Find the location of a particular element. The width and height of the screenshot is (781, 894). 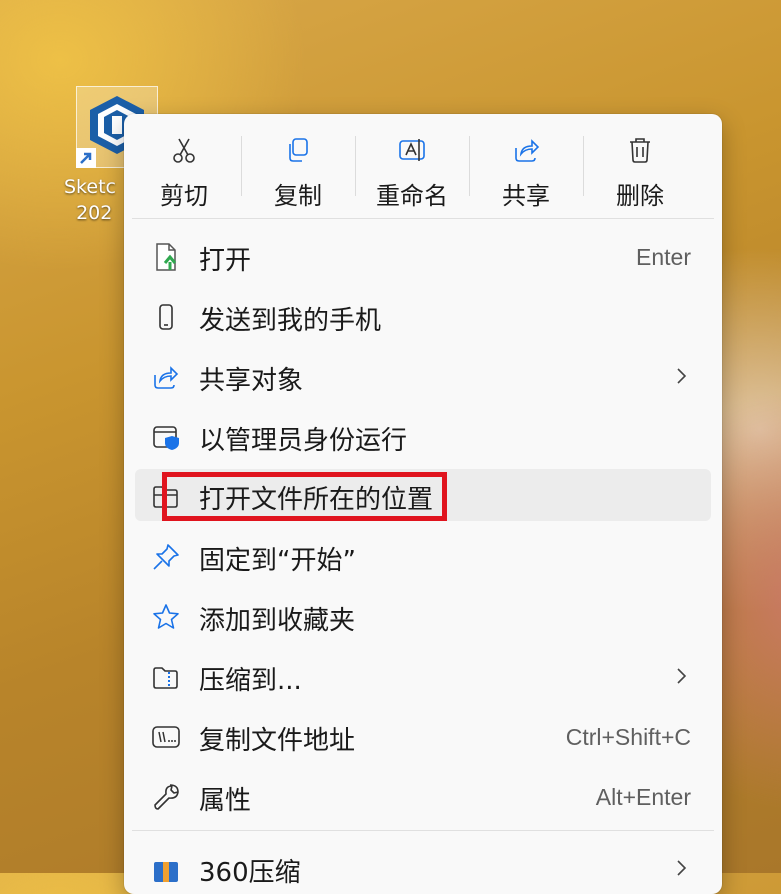

menu-item-open: 打开 Enter is located at coordinates (423, 256).